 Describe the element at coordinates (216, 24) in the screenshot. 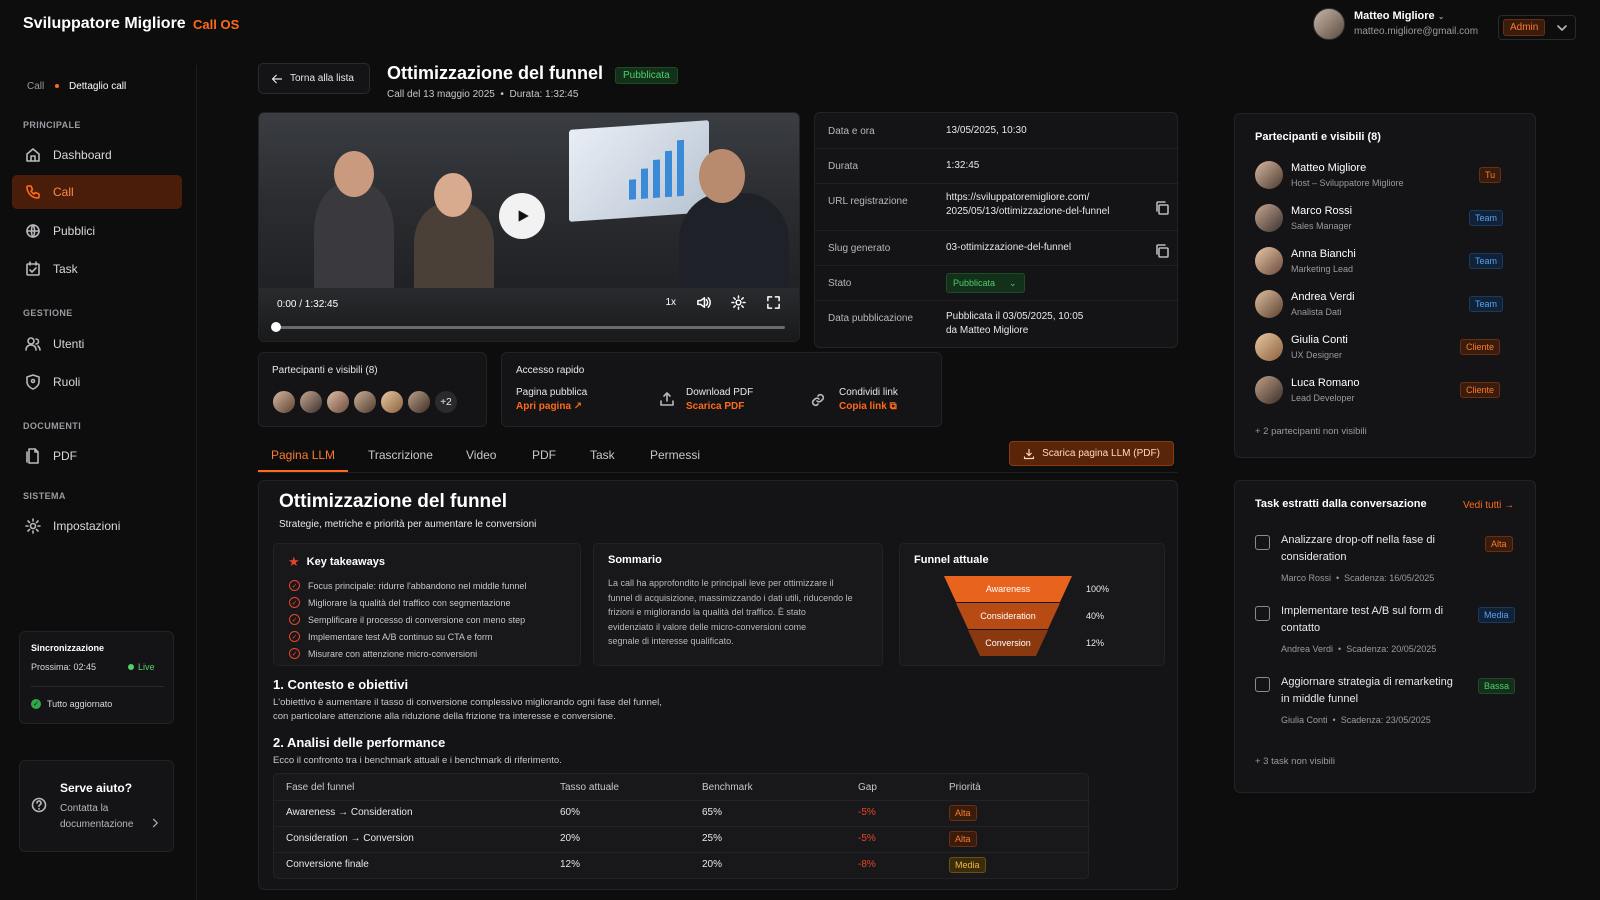

I see `app-name: Call OS` at that location.